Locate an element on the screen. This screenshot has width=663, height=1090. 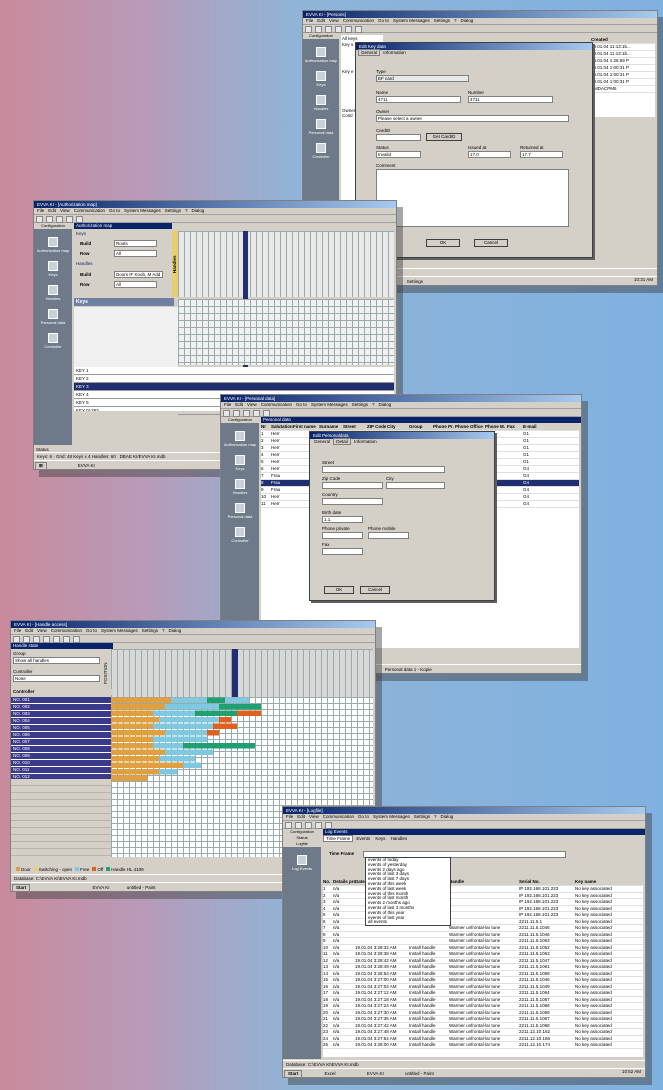
controller-row: NO. 005 is located at coordinates (61, 728).